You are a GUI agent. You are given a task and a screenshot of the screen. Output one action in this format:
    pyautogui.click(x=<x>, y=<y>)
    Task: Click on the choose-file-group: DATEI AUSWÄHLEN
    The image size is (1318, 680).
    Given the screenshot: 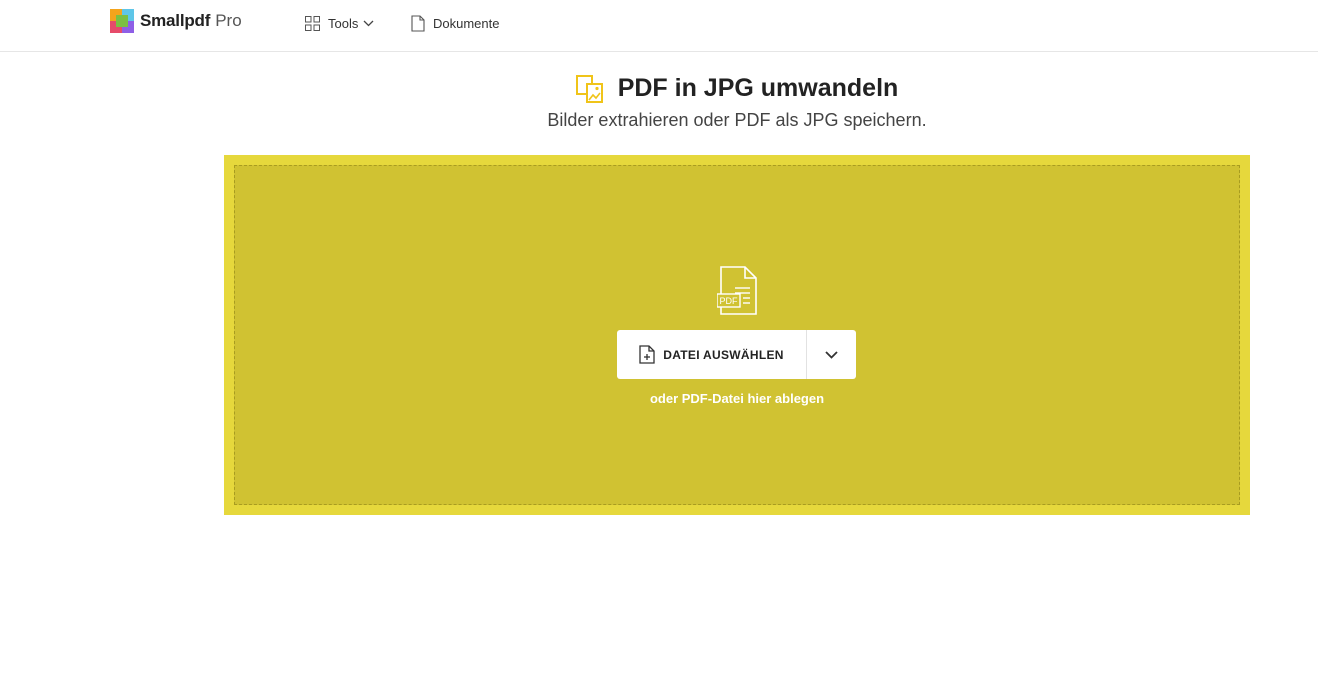 What is the action you would take?
    pyautogui.click(x=736, y=354)
    